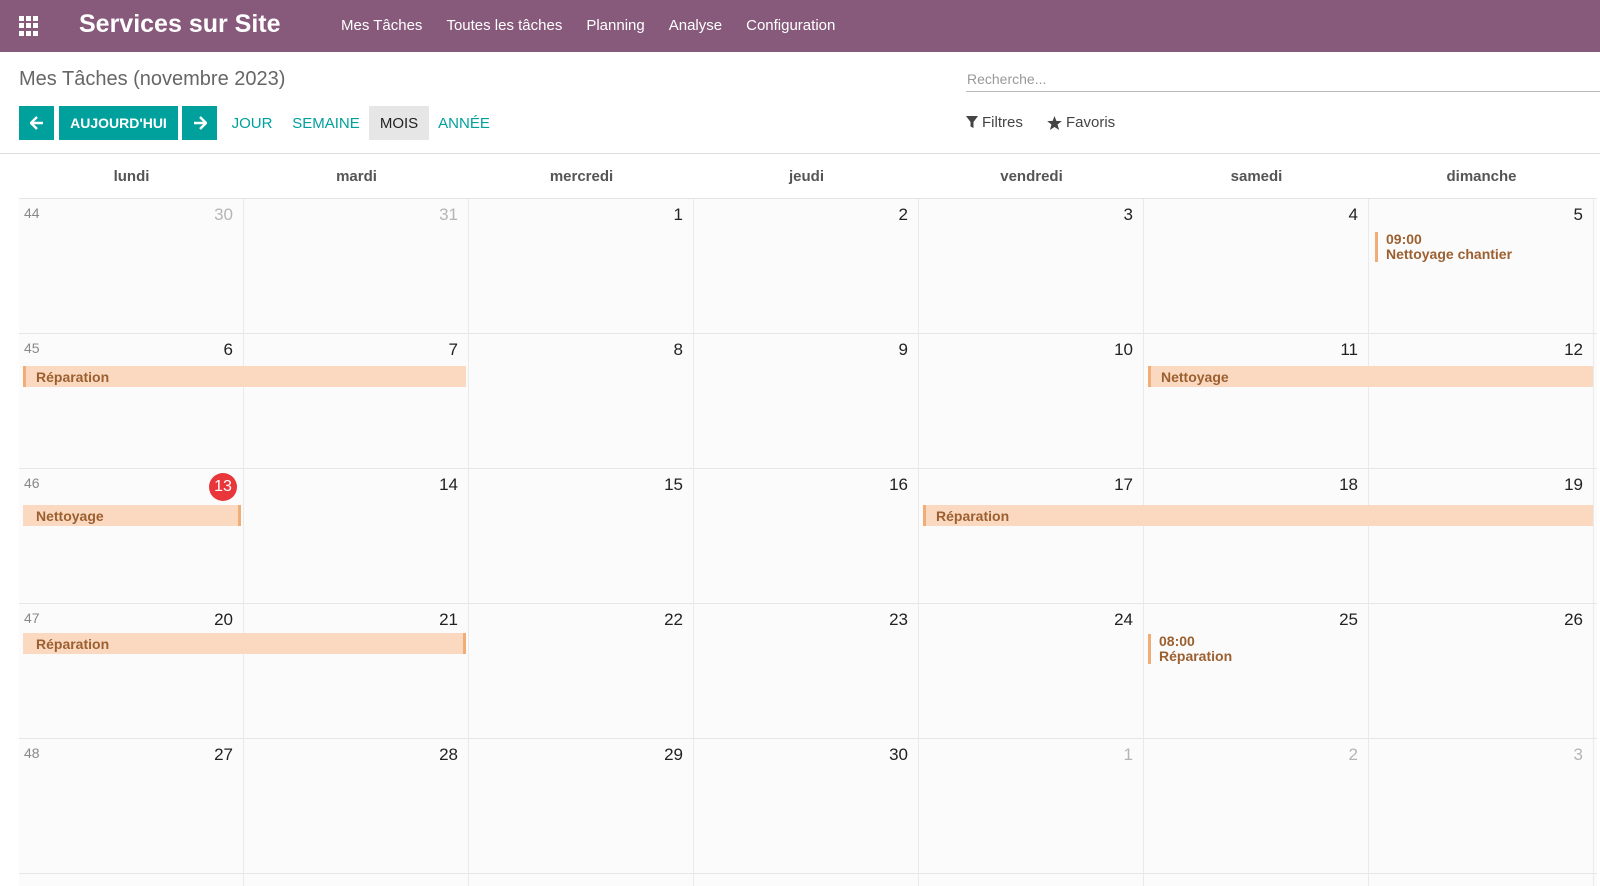  What do you see at coordinates (32, 348) in the screenshot?
I see `week-number: 45` at bounding box center [32, 348].